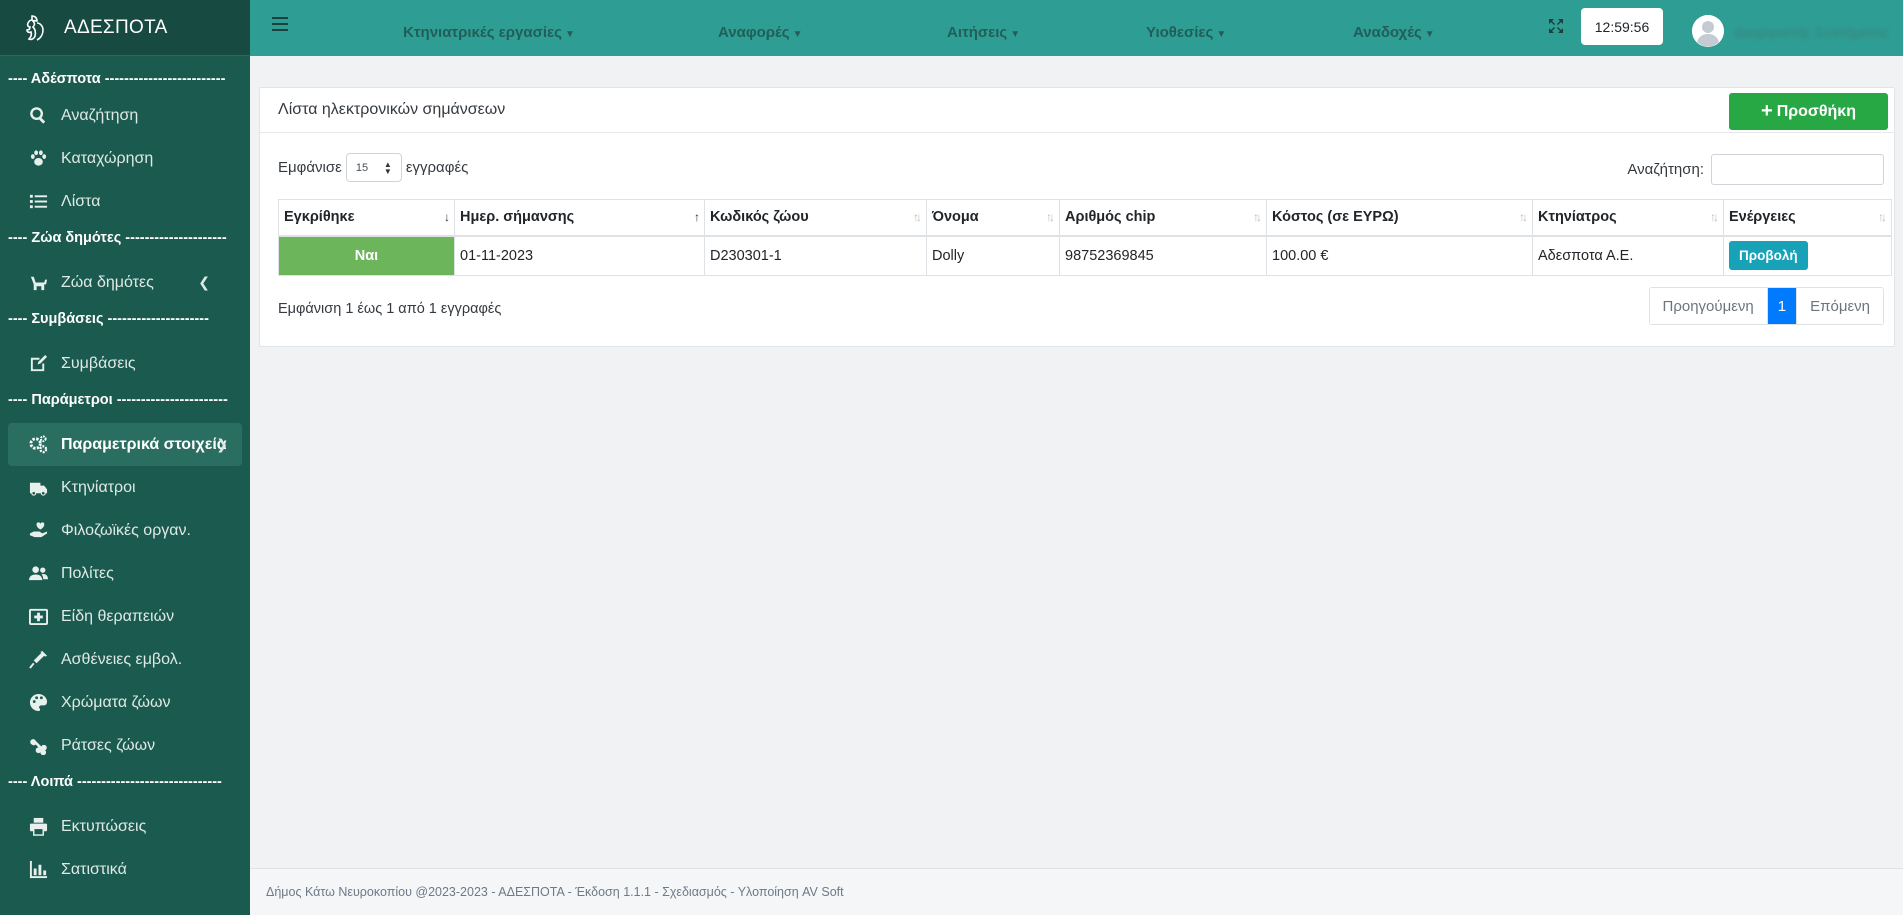 This screenshot has width=1903, height=915. I want to click on dog-icon, so click(38, 283).